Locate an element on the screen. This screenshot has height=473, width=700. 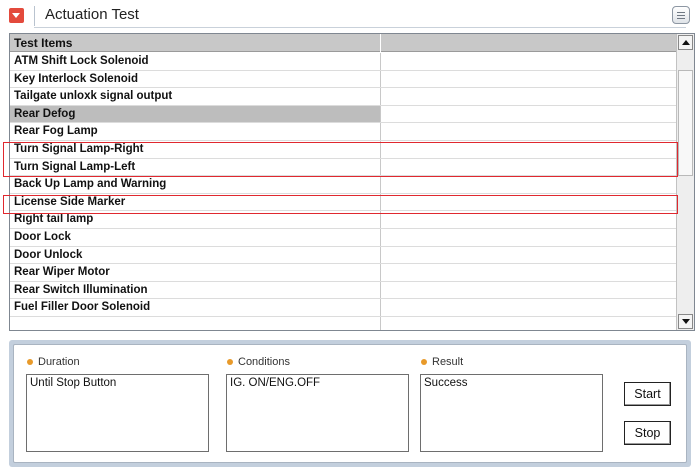
table-row: Fuel Filler Door Solenoid is located at coordinates (343, 308).